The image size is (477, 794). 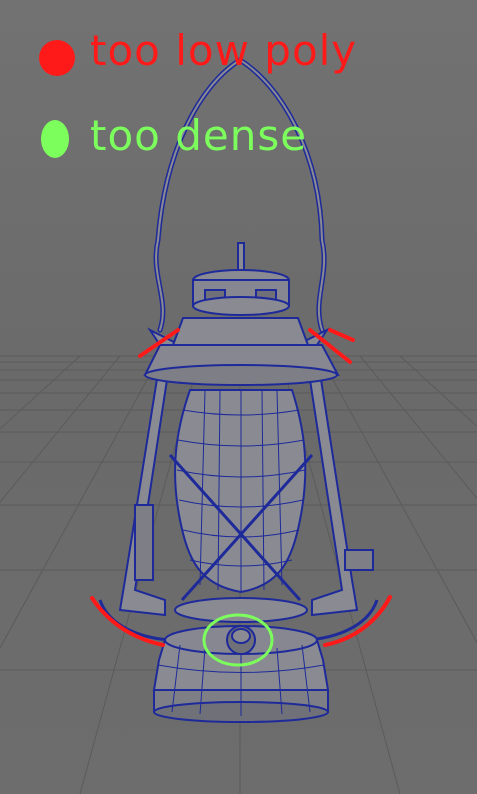 What do you see at coordinates (241, 495) in the screenshot?
I see `glass-globe` at bounding box center [241, 495].